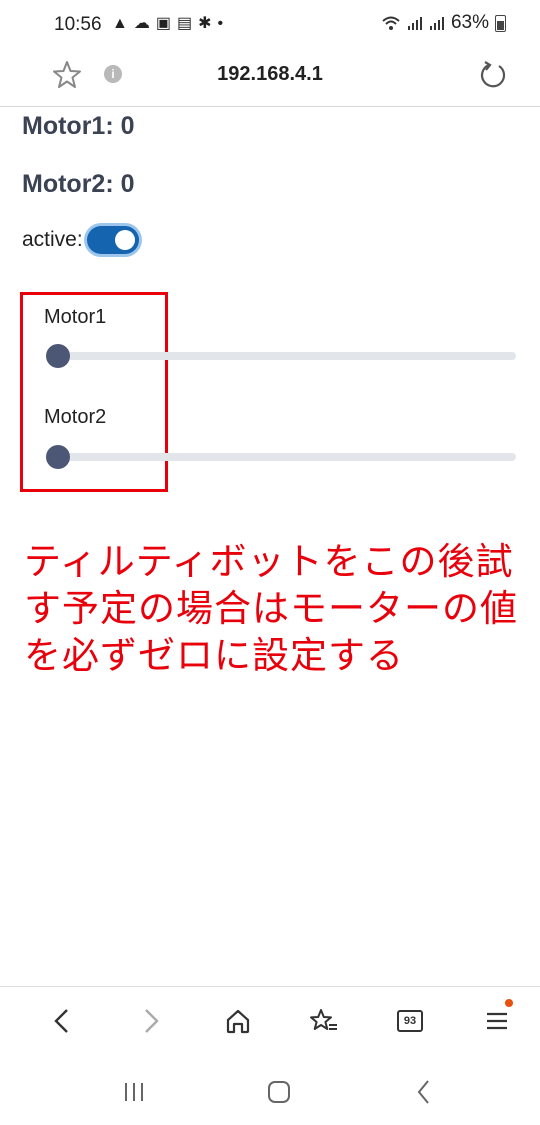 The image size is (540, 1125). I want to click on tabs-count: 93, so click(410, 1021).